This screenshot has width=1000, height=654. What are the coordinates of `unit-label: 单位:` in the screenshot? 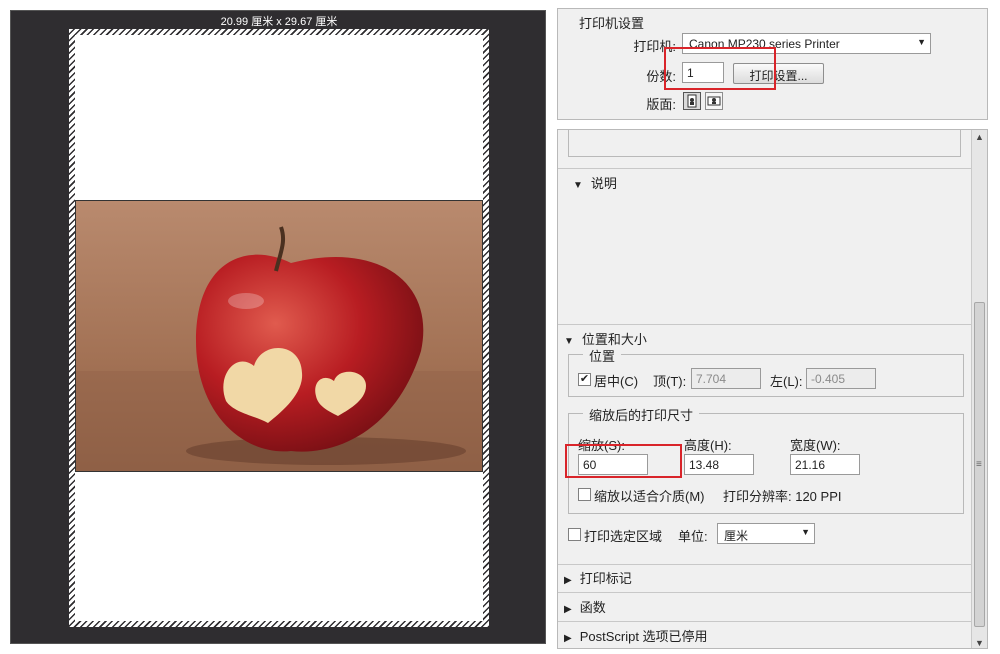 It's located at (693, 536).